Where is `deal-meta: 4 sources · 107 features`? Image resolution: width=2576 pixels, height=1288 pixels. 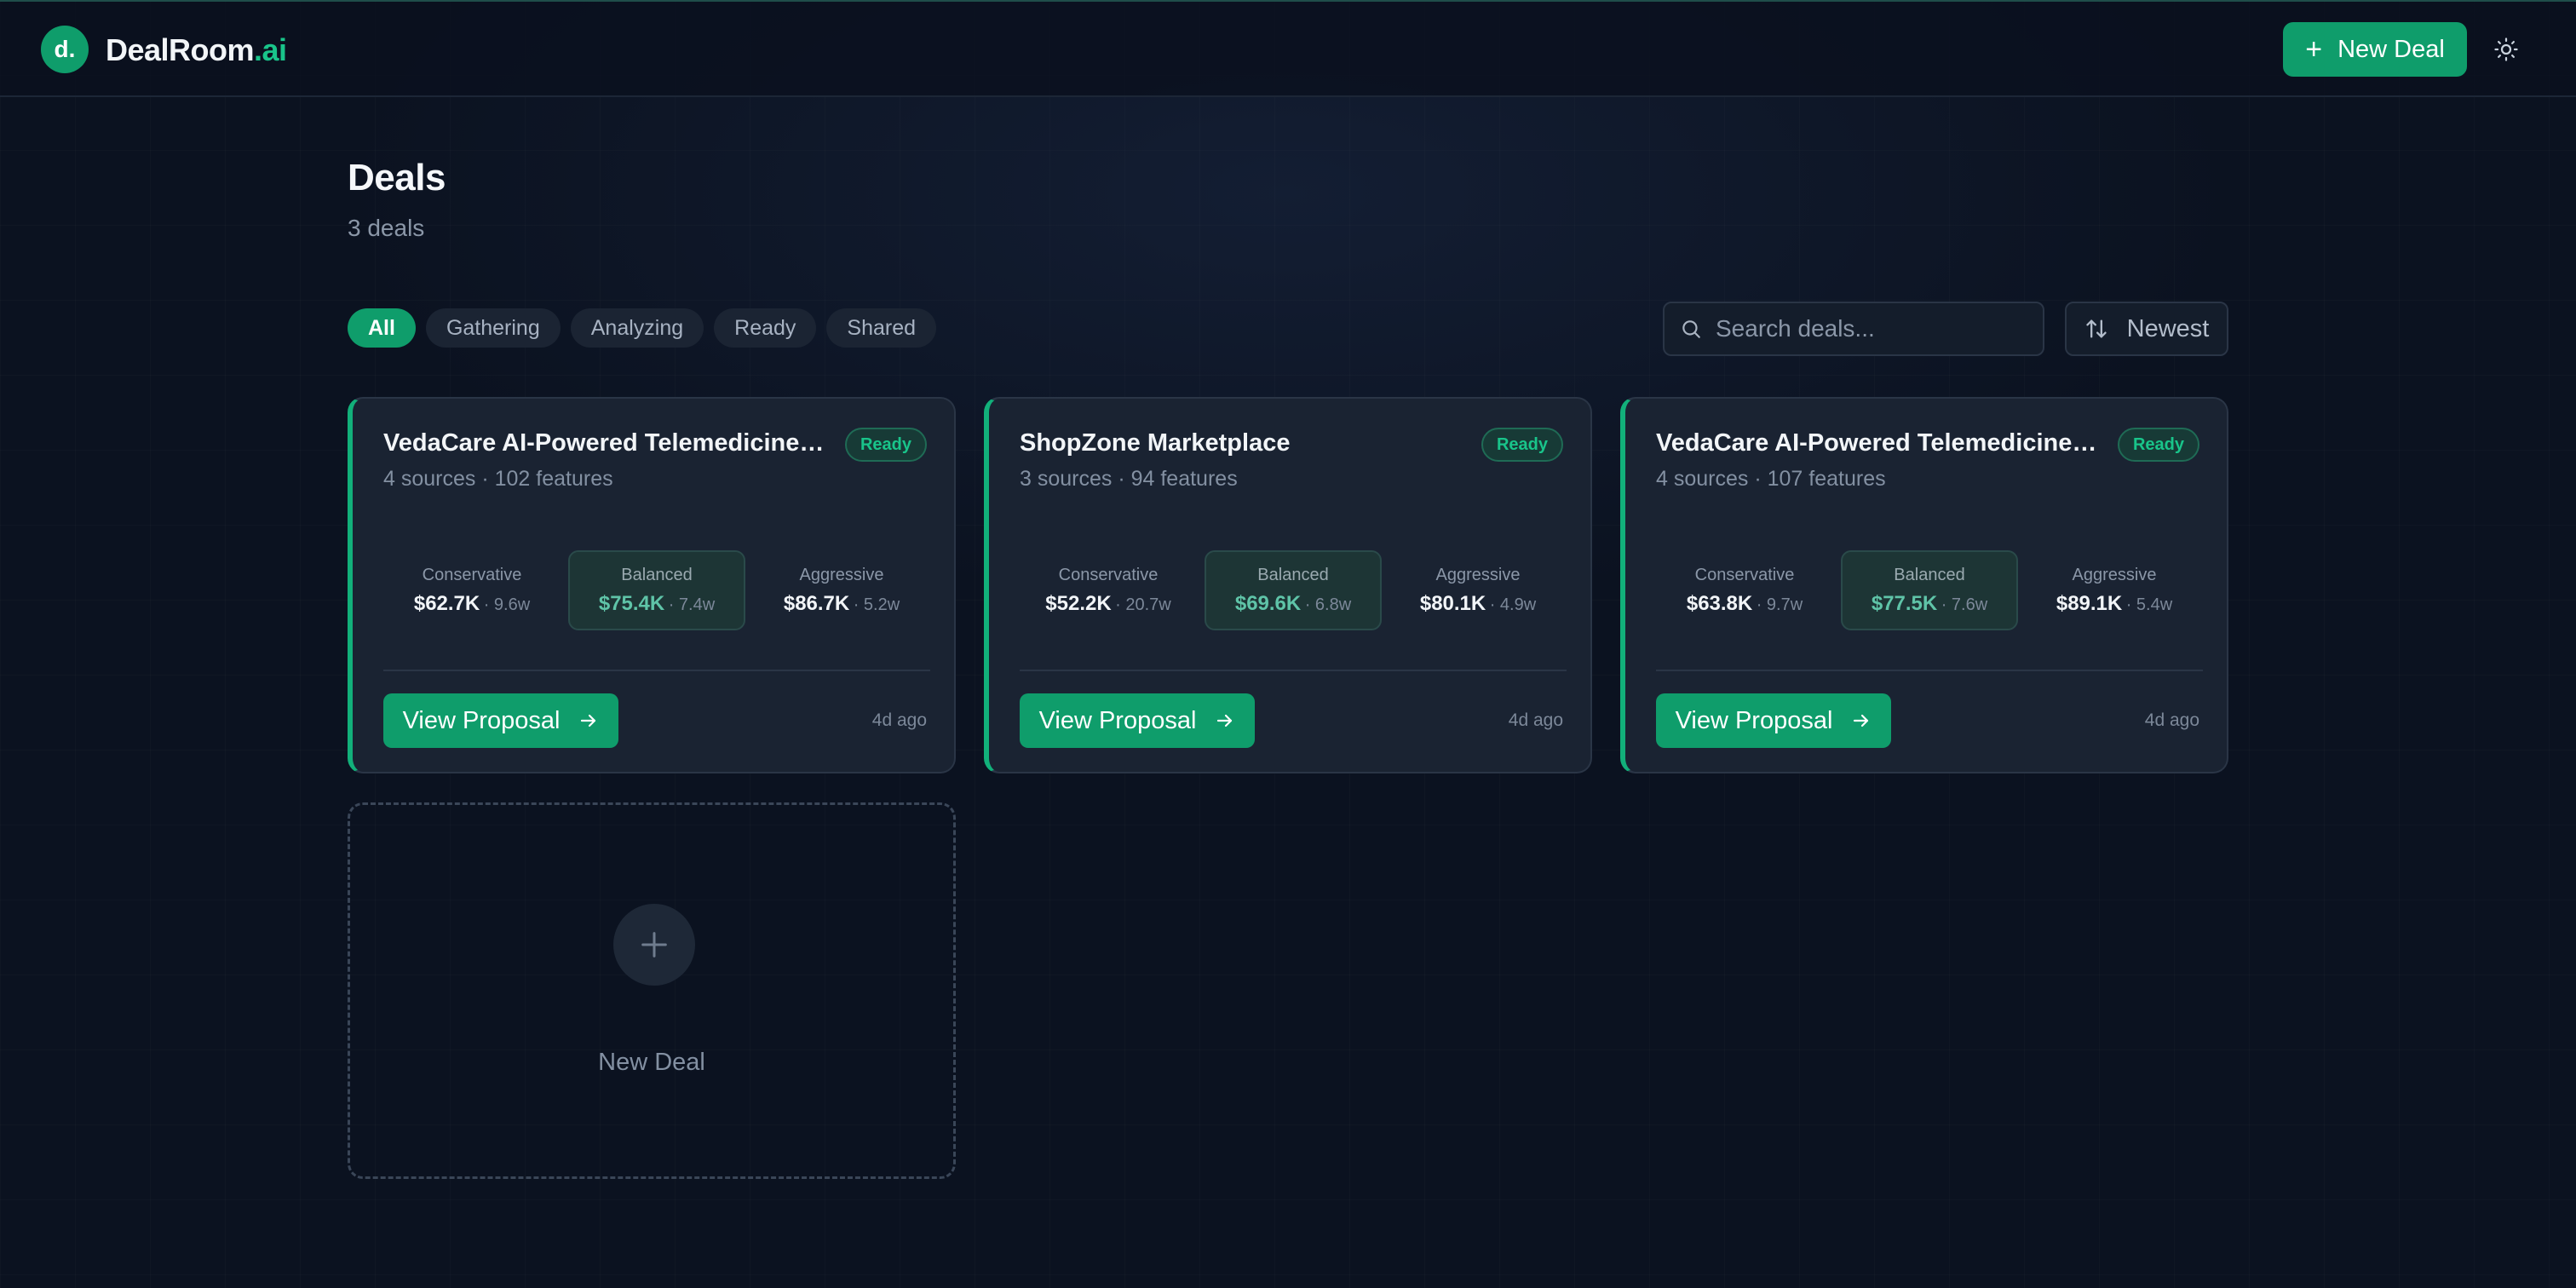
deal-meta: 4 sources · 107 features is located at coordinates (1771, 479).